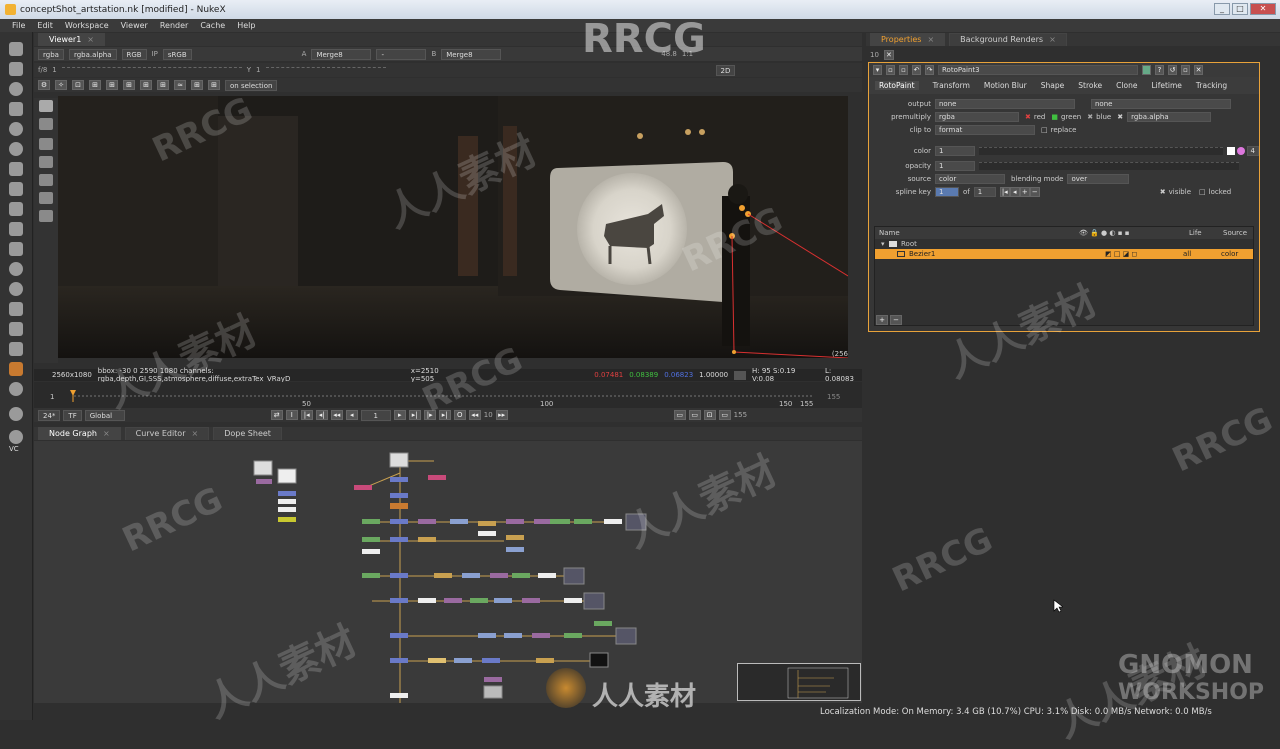  Describe the element at coordinates (1034, 191) in the screenshot. I see `delete-key-icon: −` at that location.